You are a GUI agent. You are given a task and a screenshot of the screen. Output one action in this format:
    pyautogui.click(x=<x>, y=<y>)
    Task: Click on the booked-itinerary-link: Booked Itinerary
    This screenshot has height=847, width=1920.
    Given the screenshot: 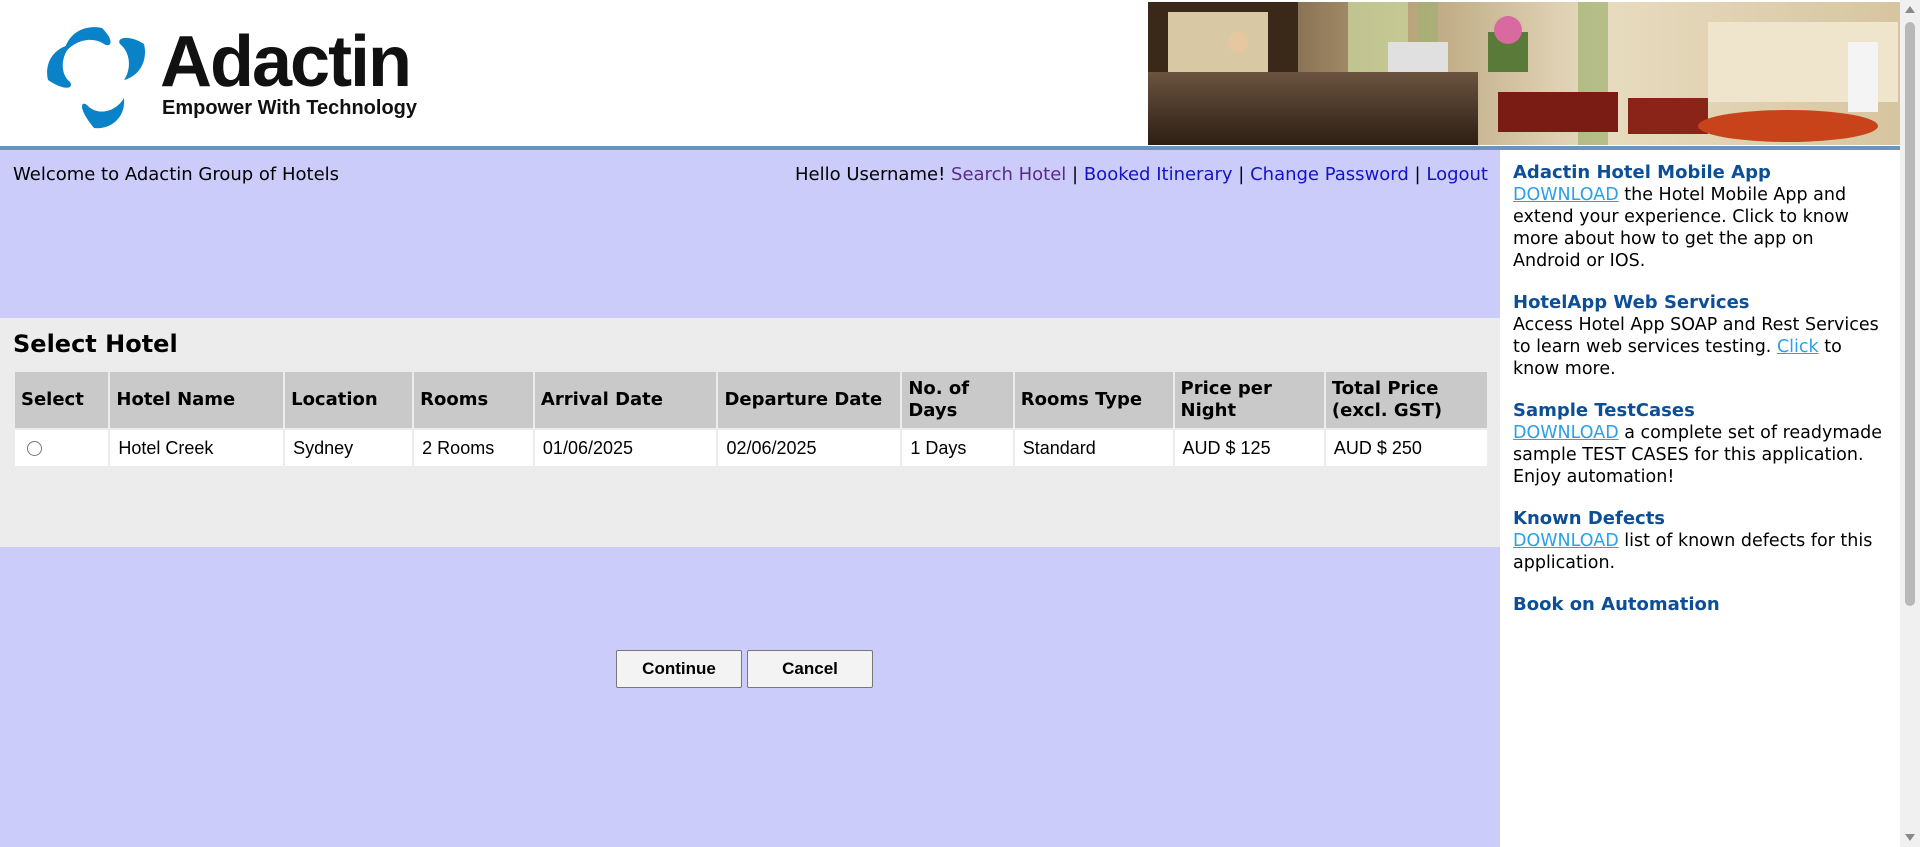 What is the action you would take?
    pyautogui.click(x=1158, y=174)
    